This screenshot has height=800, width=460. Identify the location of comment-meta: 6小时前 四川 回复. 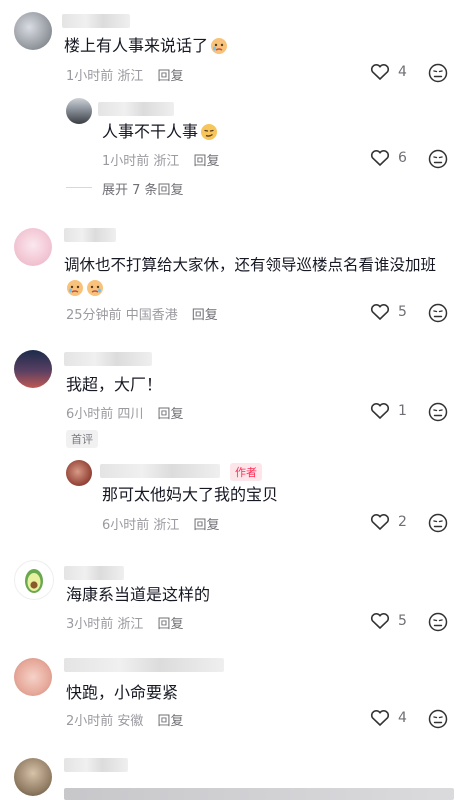
(124, 412).